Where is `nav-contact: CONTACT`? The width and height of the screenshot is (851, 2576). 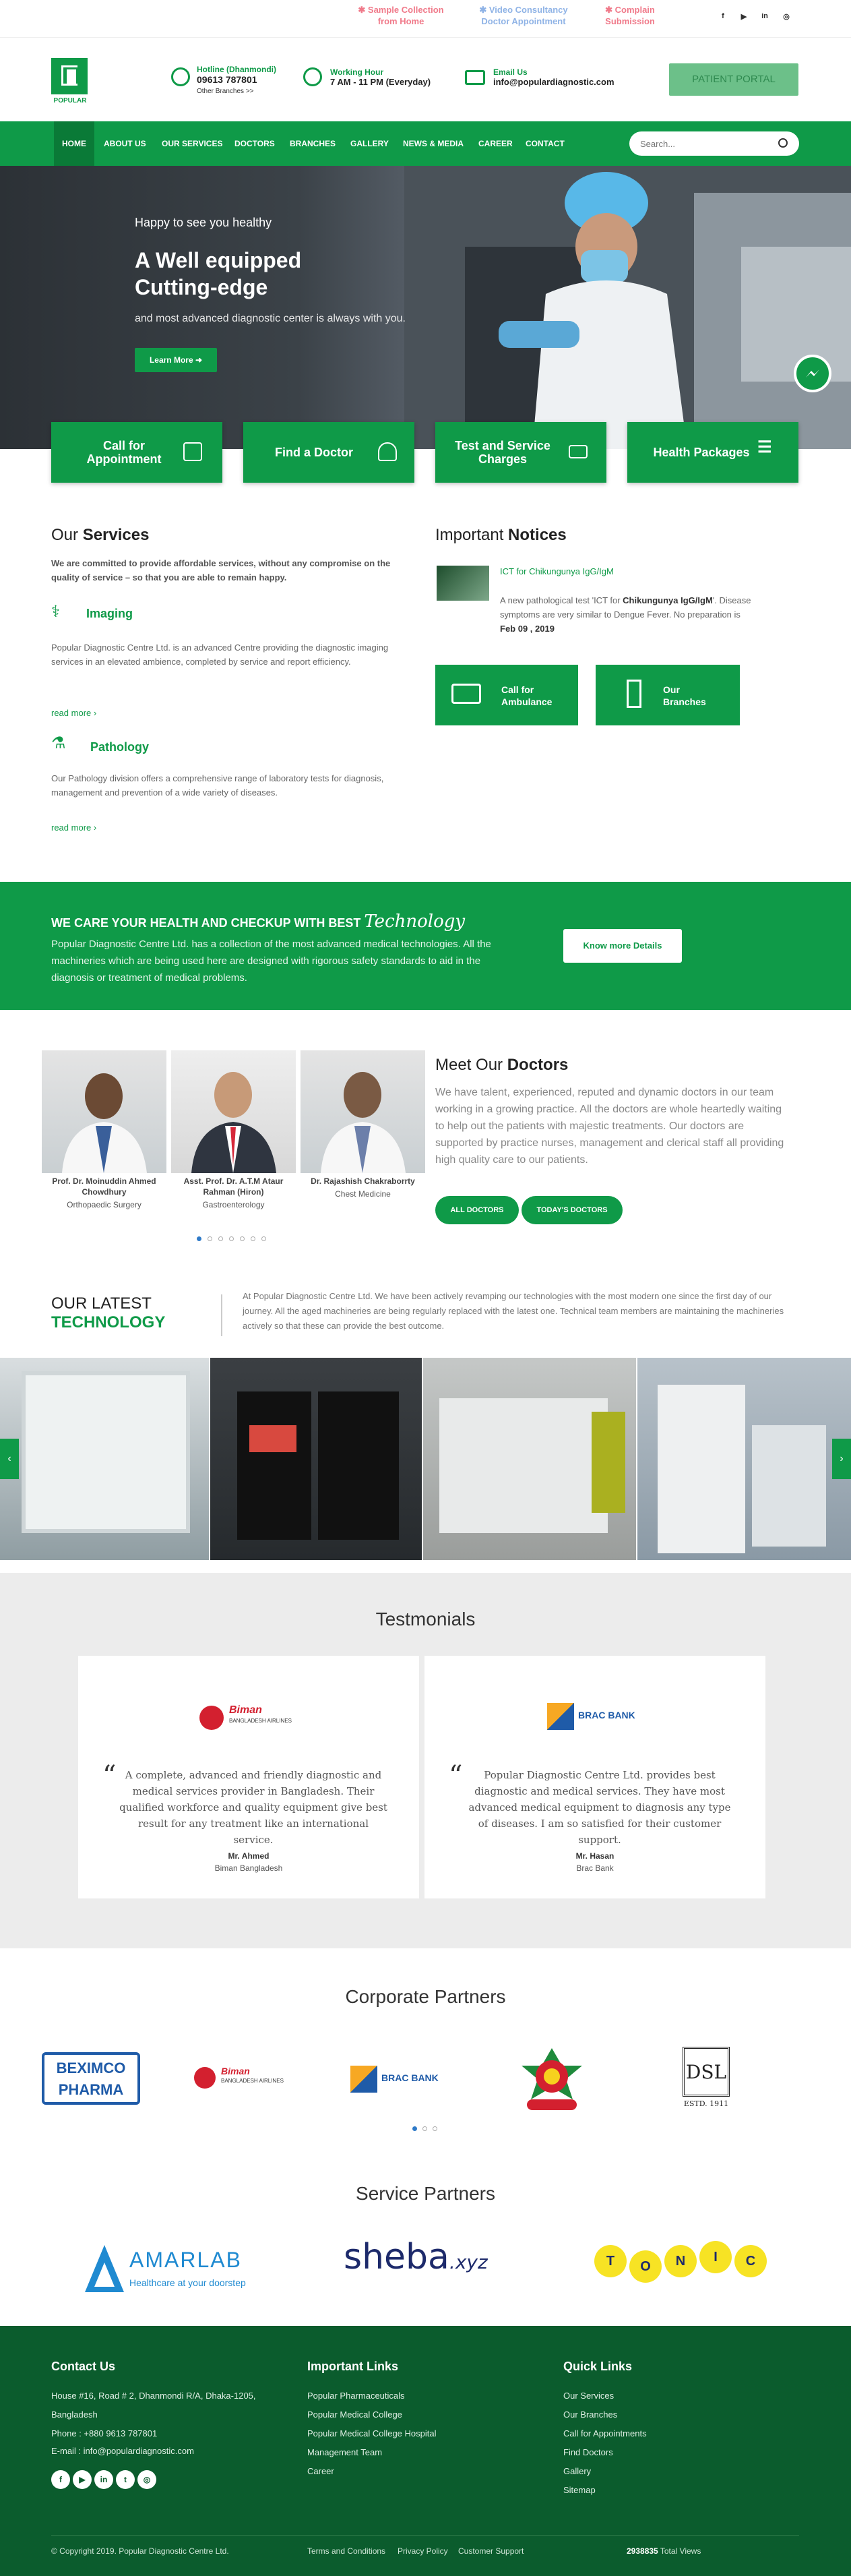
nav-contact: CONTACT is located at coordinates (545, 143).